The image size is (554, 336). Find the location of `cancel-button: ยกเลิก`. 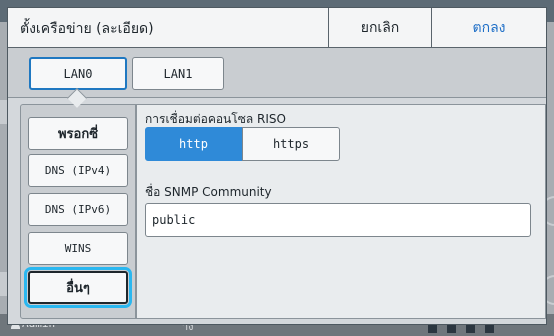

cancel-button: ยกเลิก is located at coordinates (379, 27).